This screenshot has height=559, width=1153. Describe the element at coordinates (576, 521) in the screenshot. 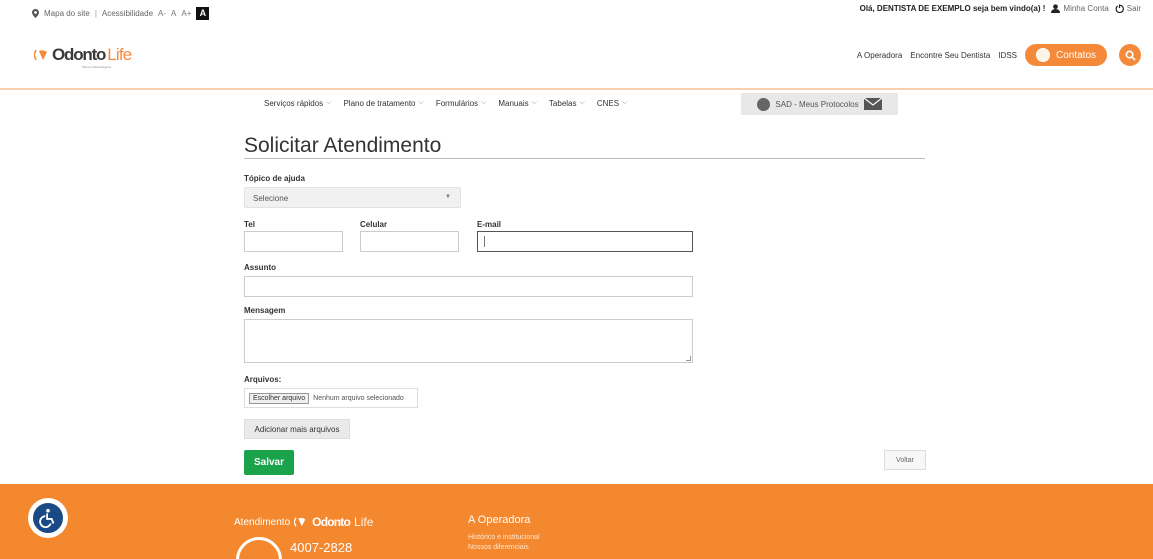

I see `footer` at that location.